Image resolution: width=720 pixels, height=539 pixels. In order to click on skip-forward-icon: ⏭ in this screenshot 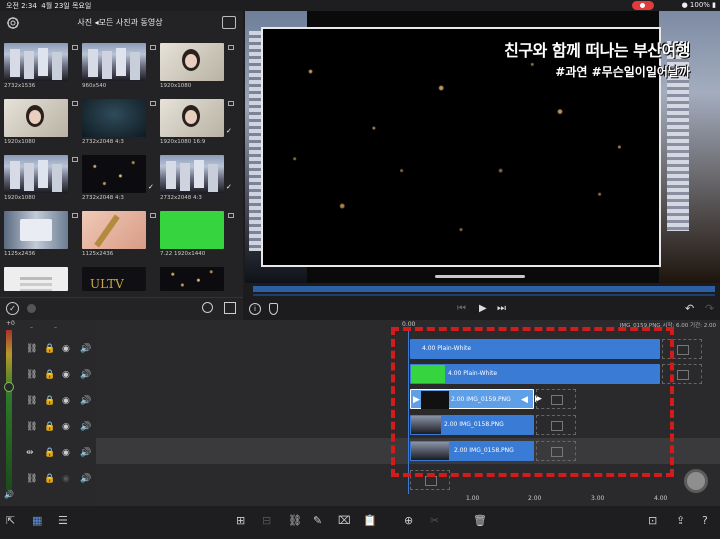, I will do `click(501, 308)`.